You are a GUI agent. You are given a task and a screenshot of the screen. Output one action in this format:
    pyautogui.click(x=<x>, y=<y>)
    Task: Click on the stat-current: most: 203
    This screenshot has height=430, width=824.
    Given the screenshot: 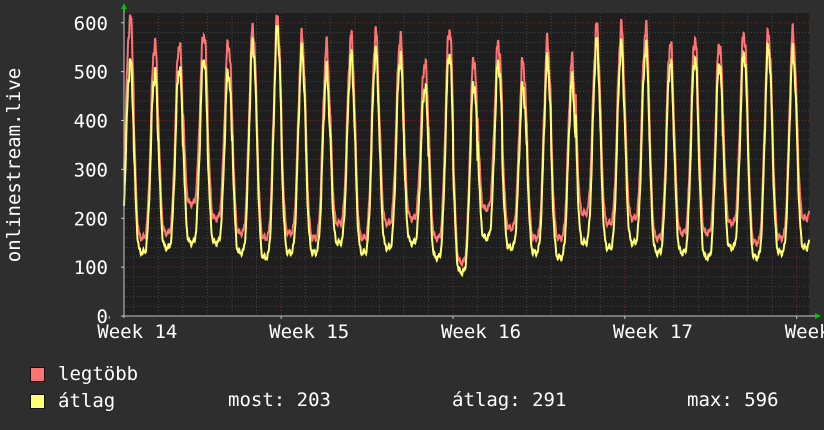 What is the action you would take?
    pyautogui.click(x=279, y=400)
    